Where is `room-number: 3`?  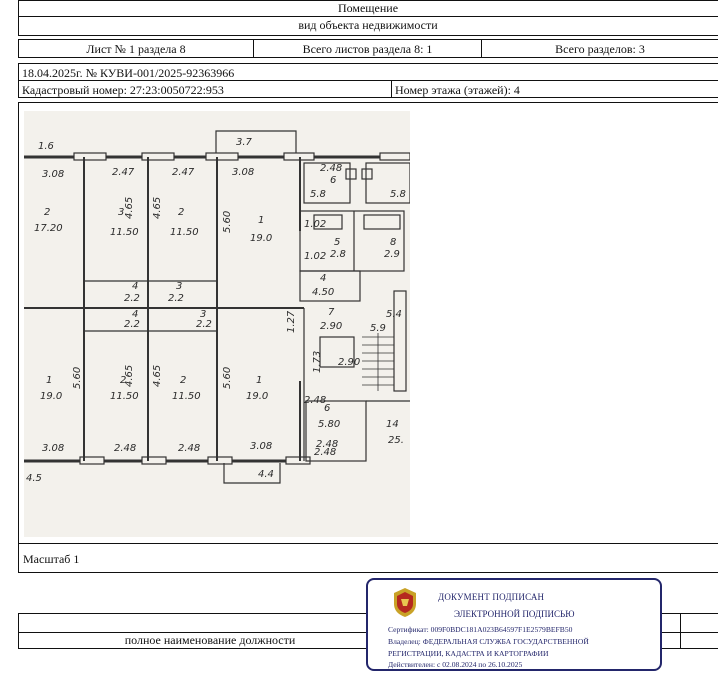 room-number: 3 is located at coordinates (179, 286).